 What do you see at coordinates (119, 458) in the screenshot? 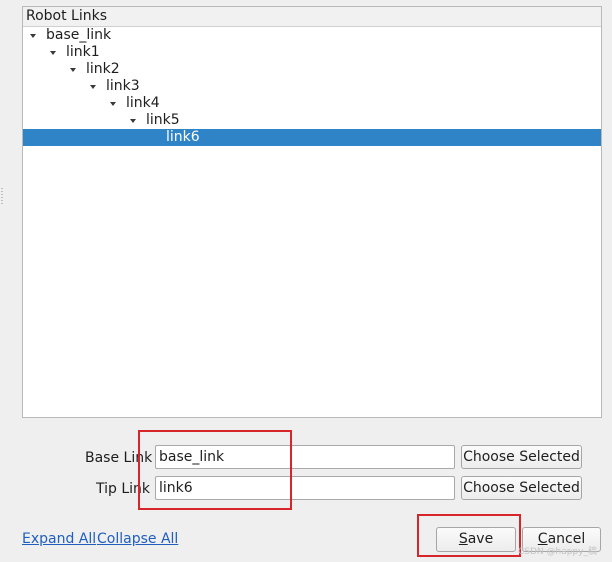
I see `base-link-label: Base Link` at bounding box center [119, 458].